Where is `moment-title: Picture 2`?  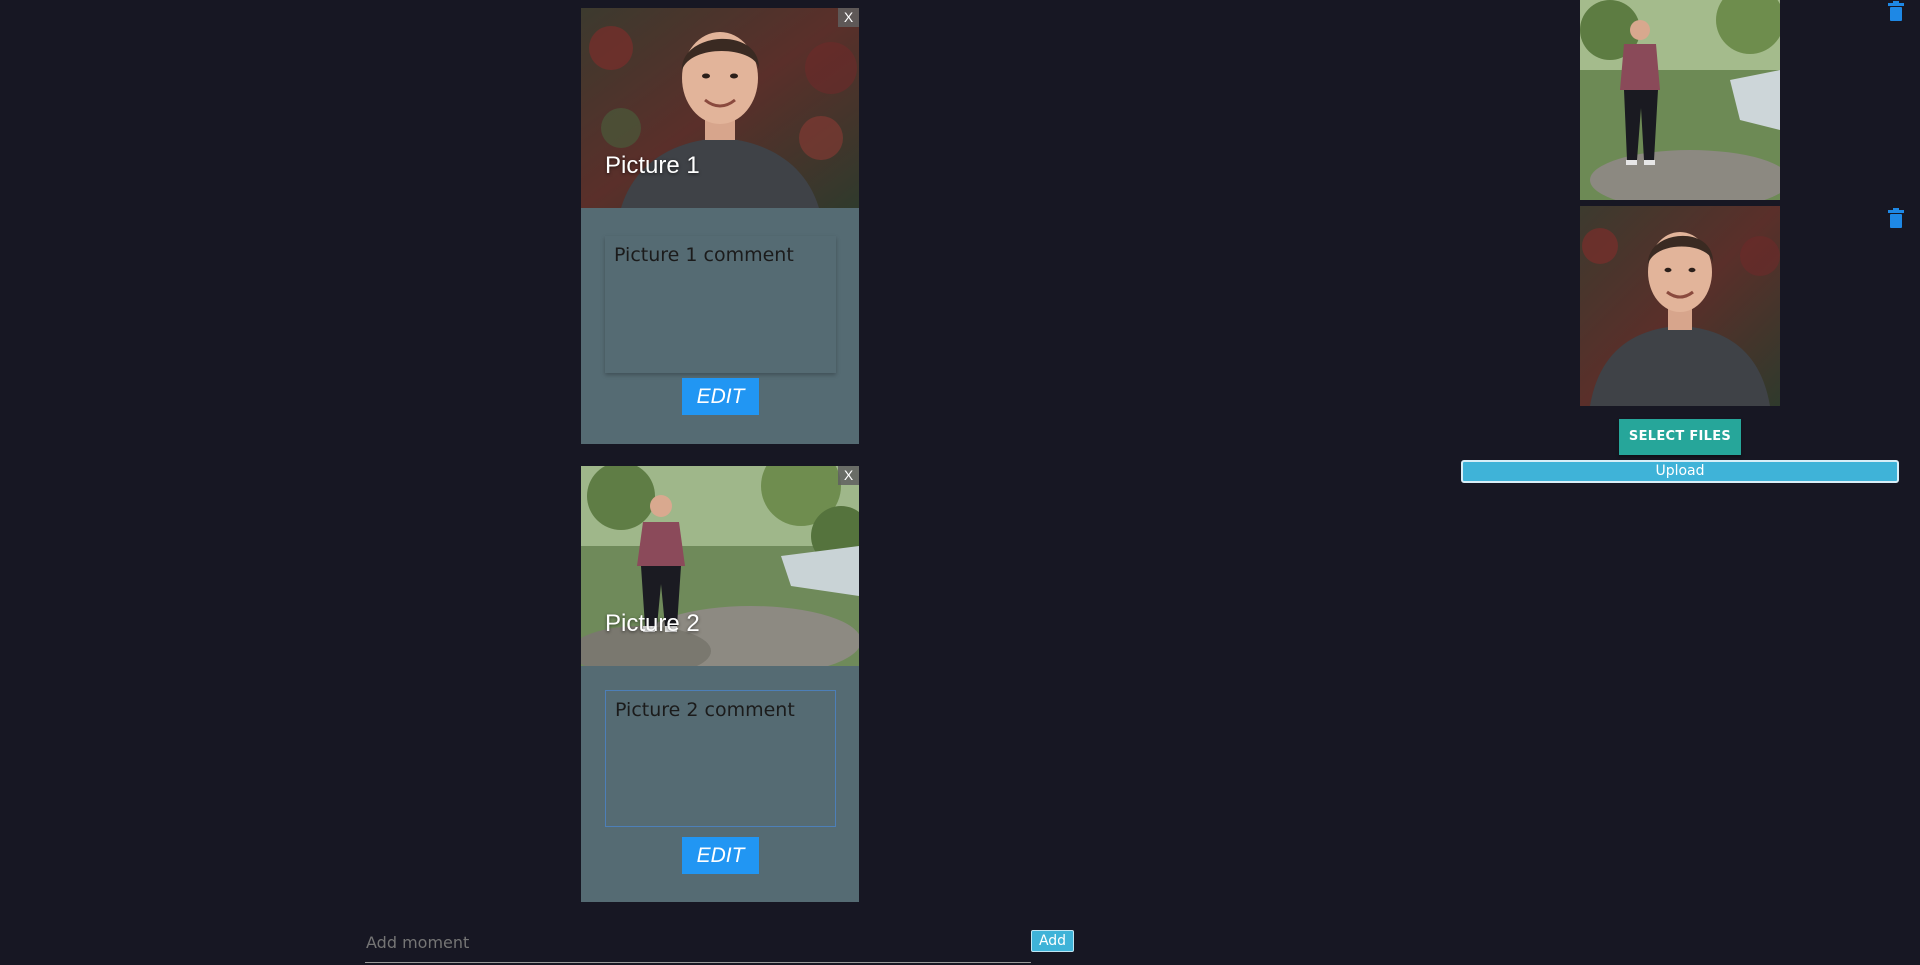 moment-title: Picture 2 is located at coordinates (652, 623).